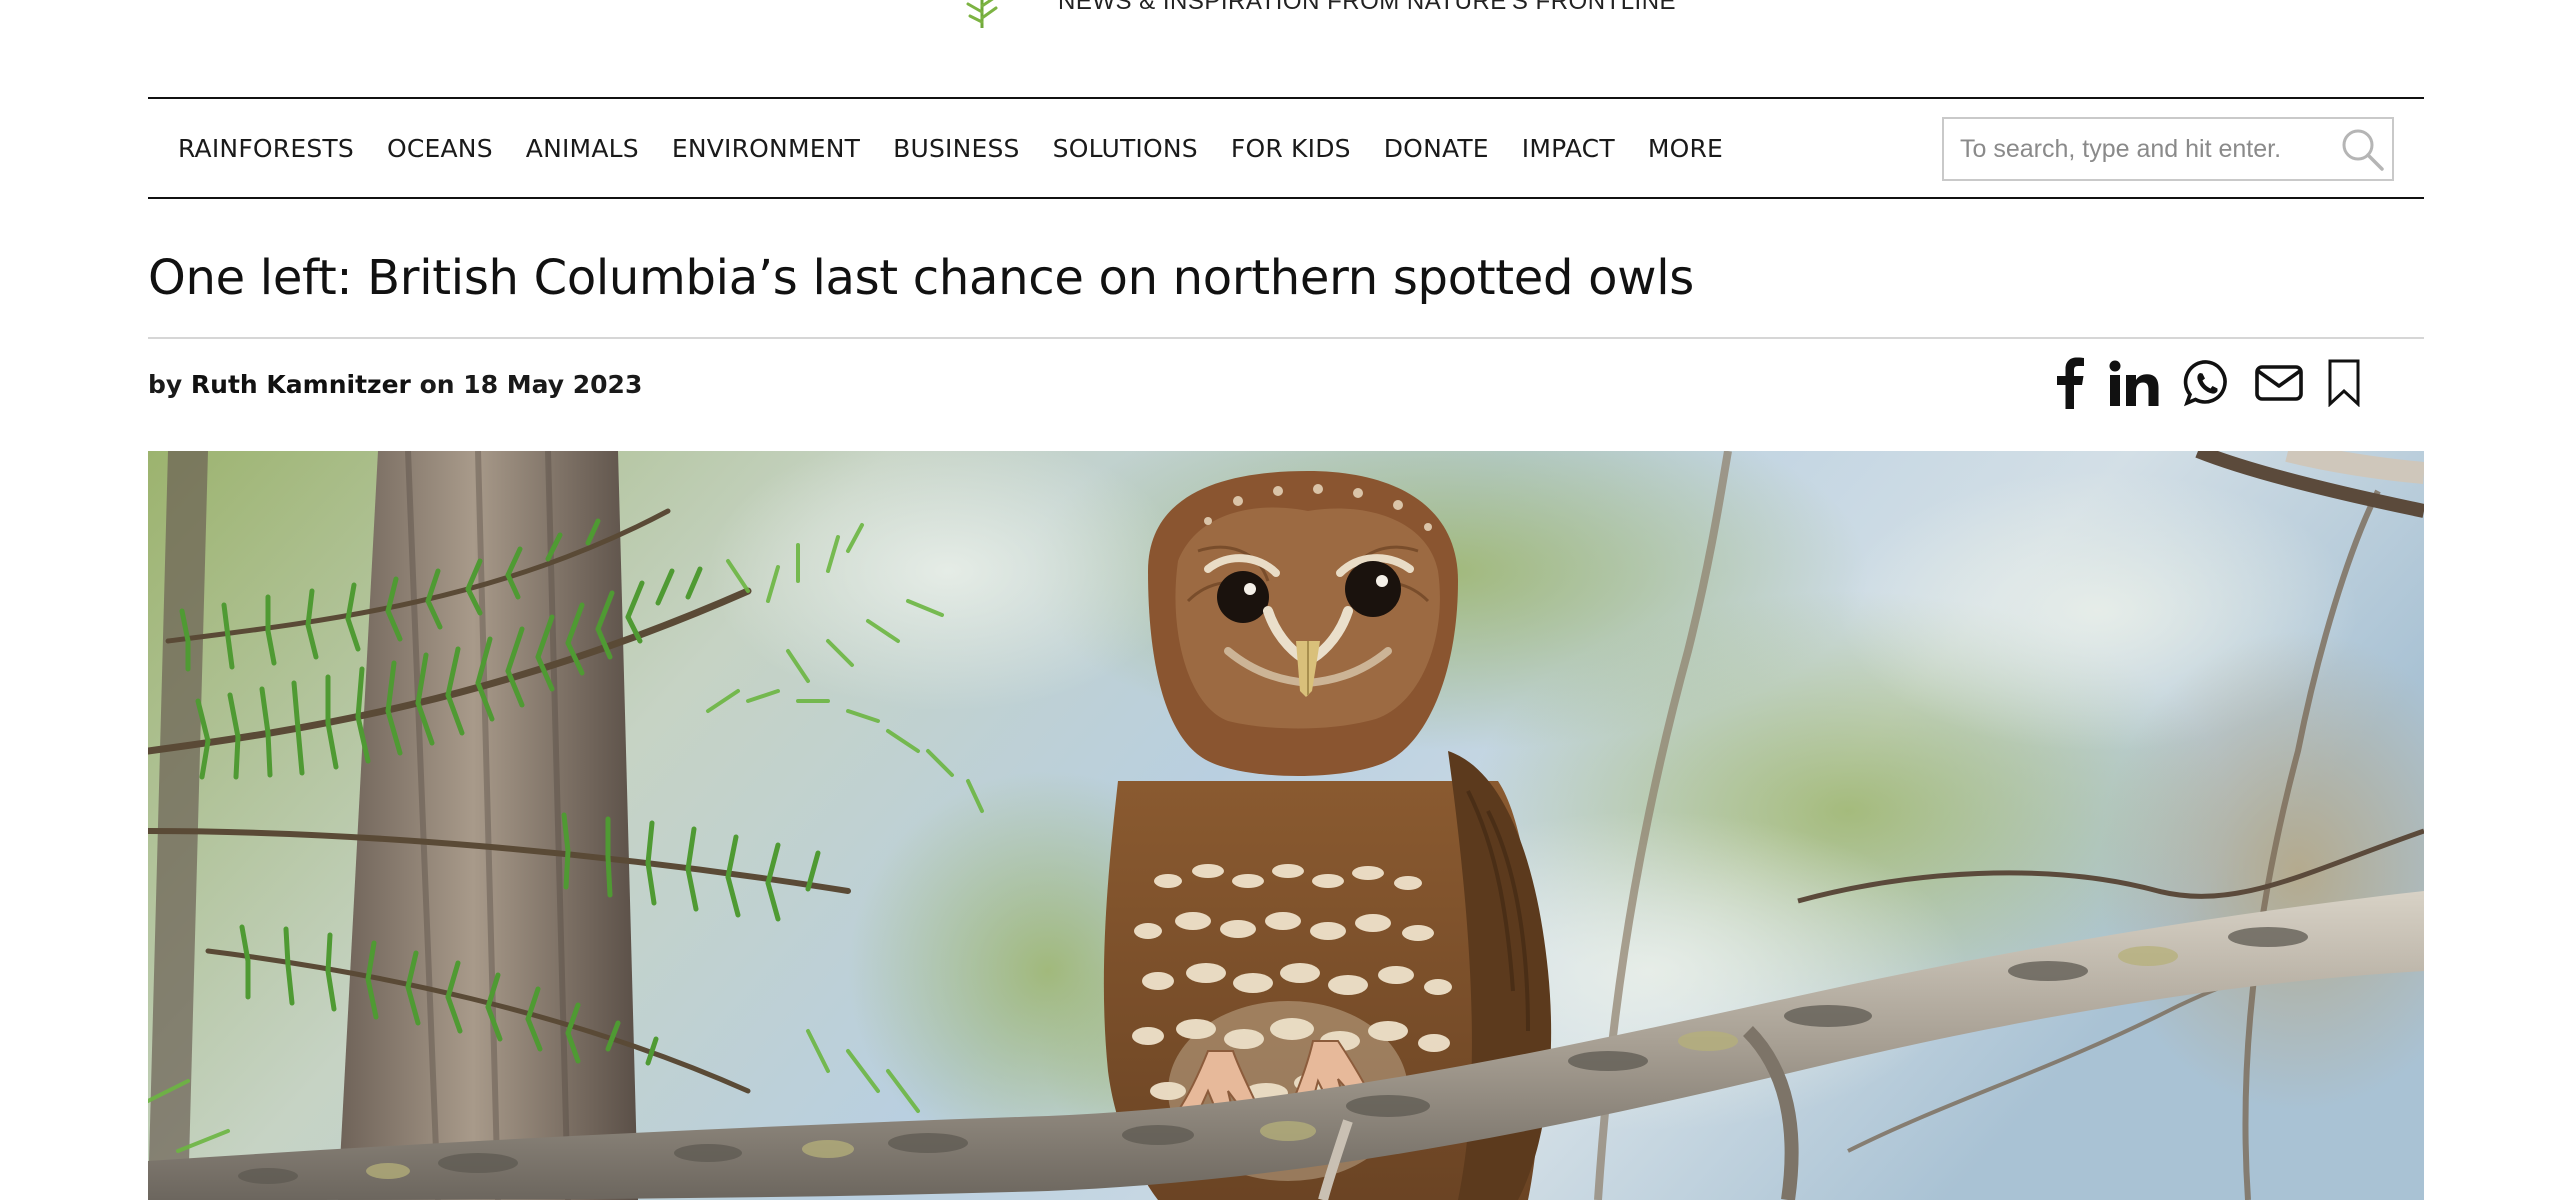 This screenshot has height=1200, width=2560. I want to click on search-box, so click(2168, 149).